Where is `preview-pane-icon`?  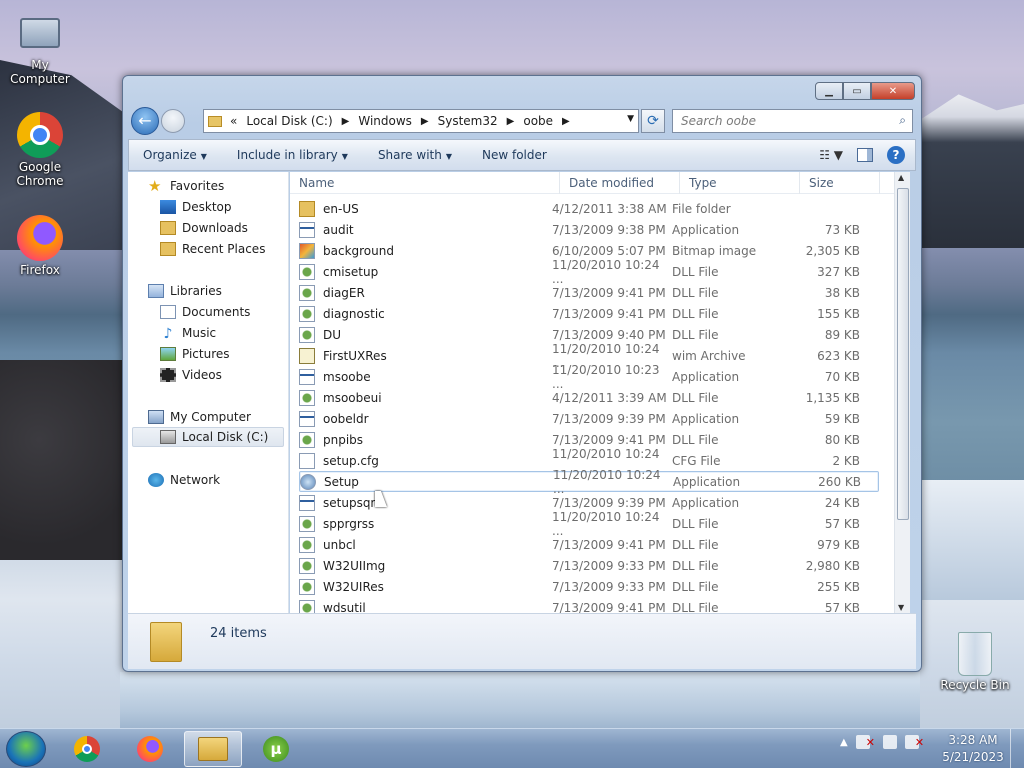 preview-pane-icon is located at coordinates (865, 155).